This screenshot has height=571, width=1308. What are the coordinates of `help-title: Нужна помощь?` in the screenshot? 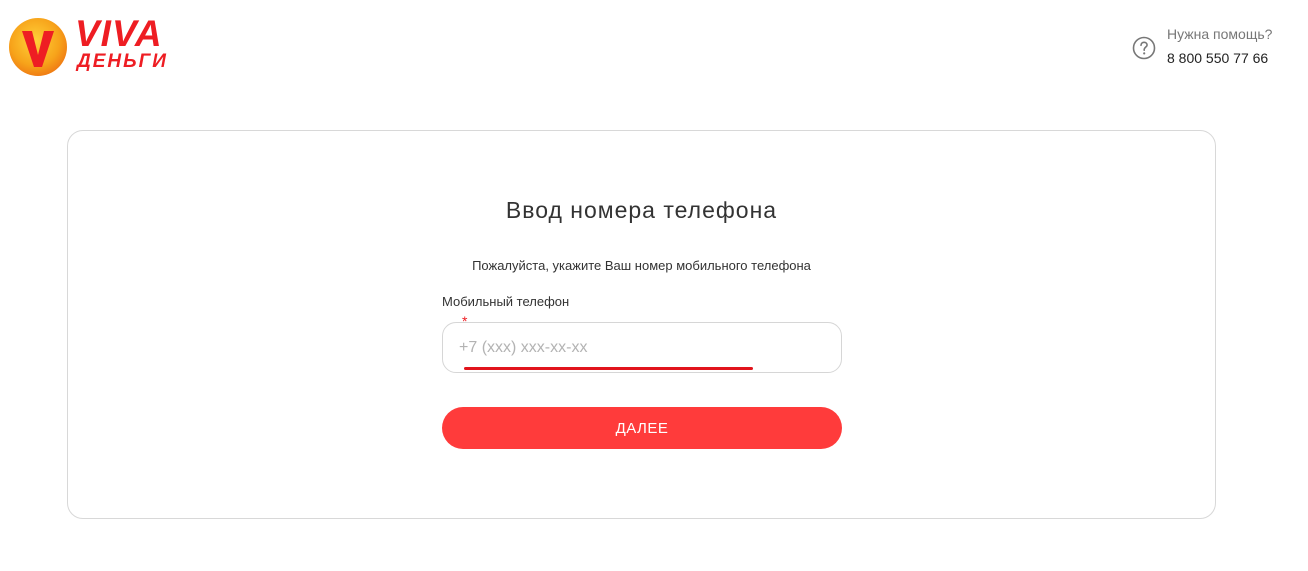 It's located at (1220, 34).